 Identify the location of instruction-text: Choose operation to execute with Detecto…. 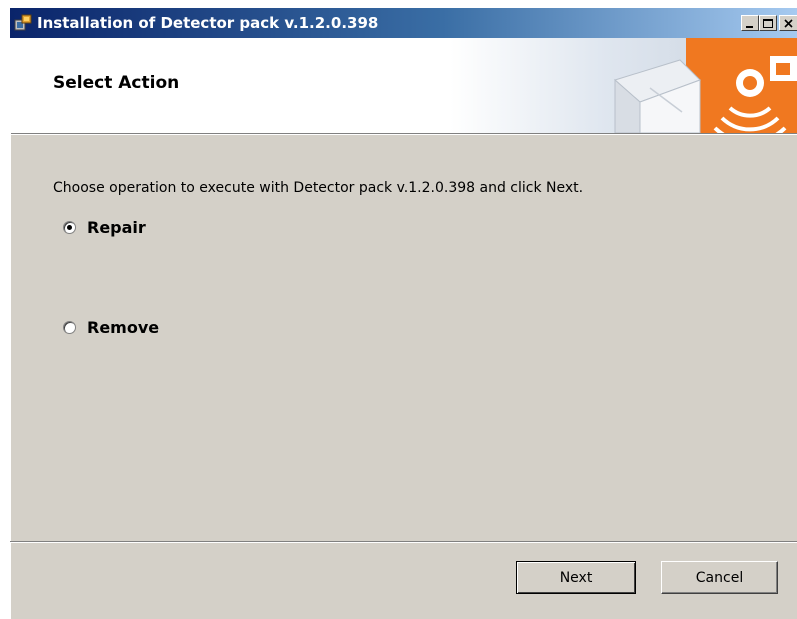
(318, 188).